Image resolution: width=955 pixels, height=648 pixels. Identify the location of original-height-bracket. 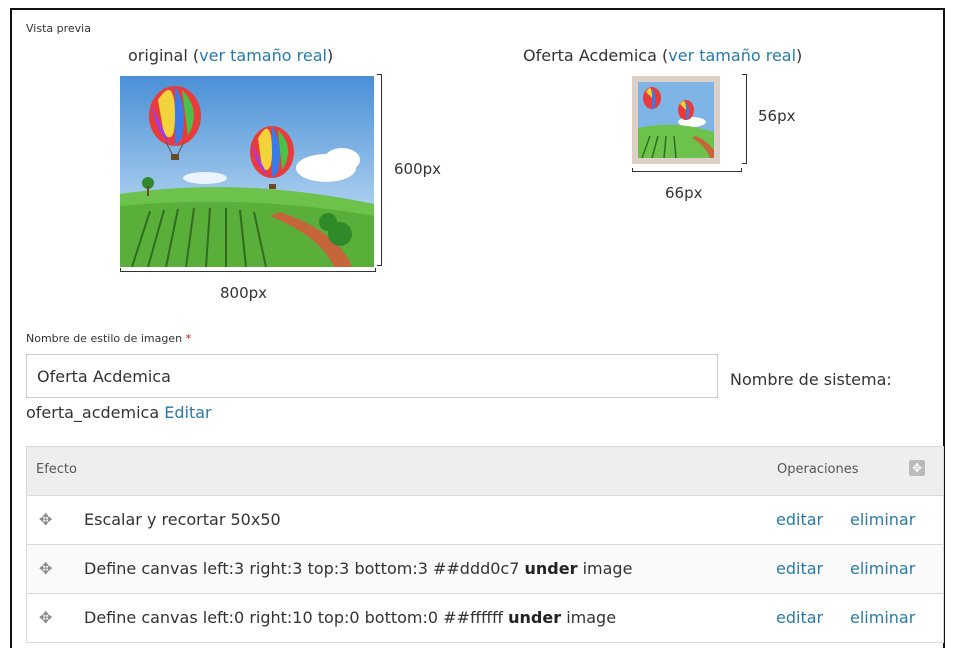
(379, 170).